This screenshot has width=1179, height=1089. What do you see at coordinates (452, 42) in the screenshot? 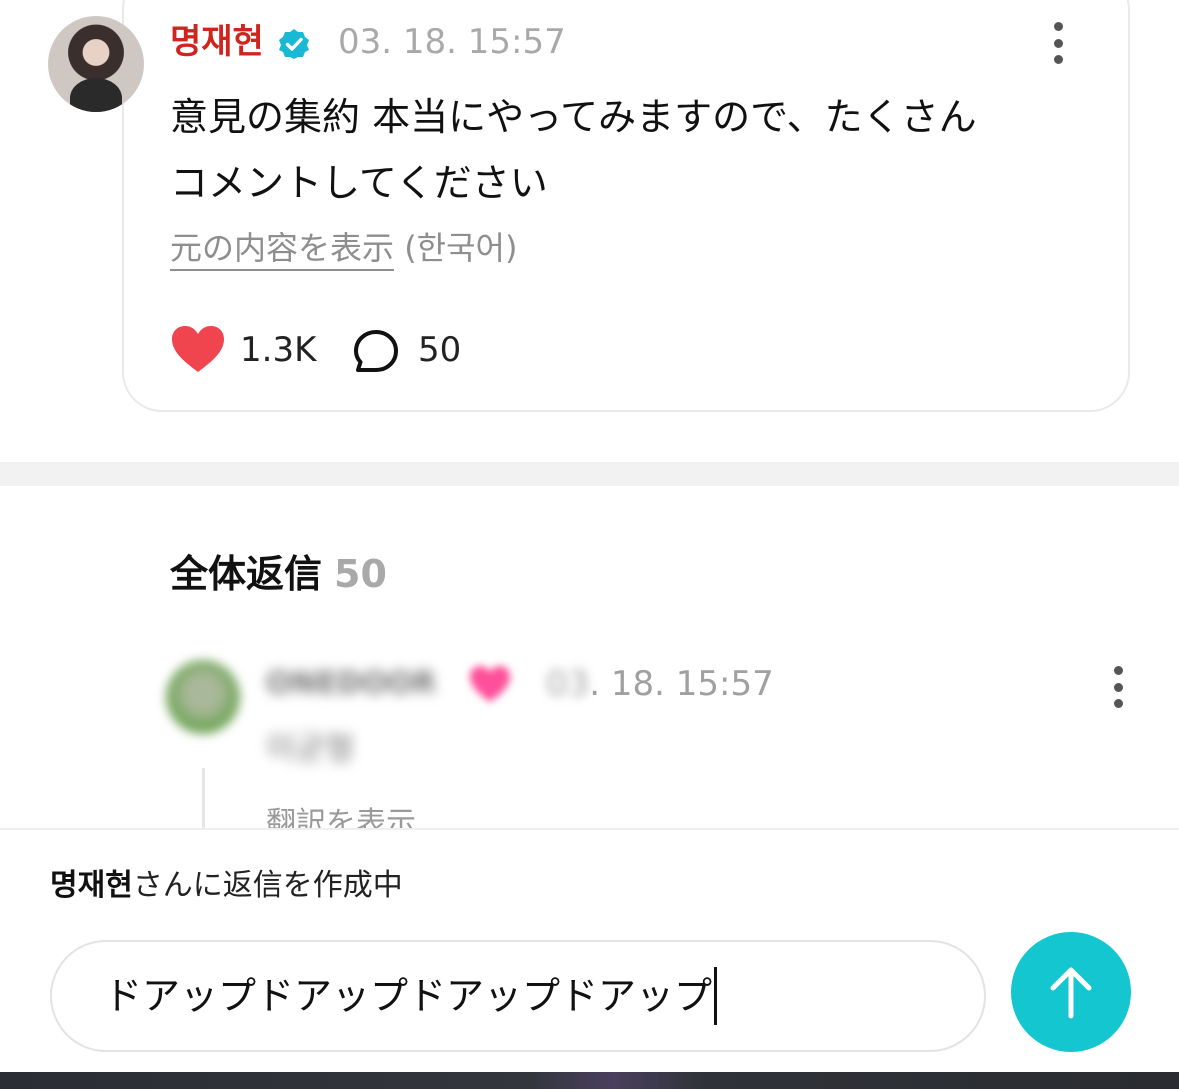
I see `post-timestamp: 03. 18. 15:57` at bounding box center [452, 42].